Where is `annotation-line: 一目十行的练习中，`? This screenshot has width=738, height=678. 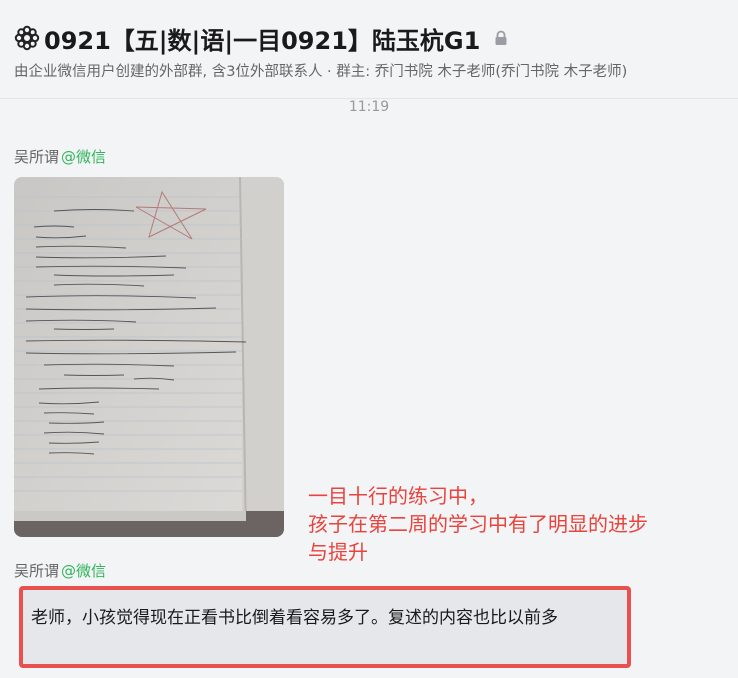
annotation-line: 一目十行的练习中， is located at coordinates (398, 496).